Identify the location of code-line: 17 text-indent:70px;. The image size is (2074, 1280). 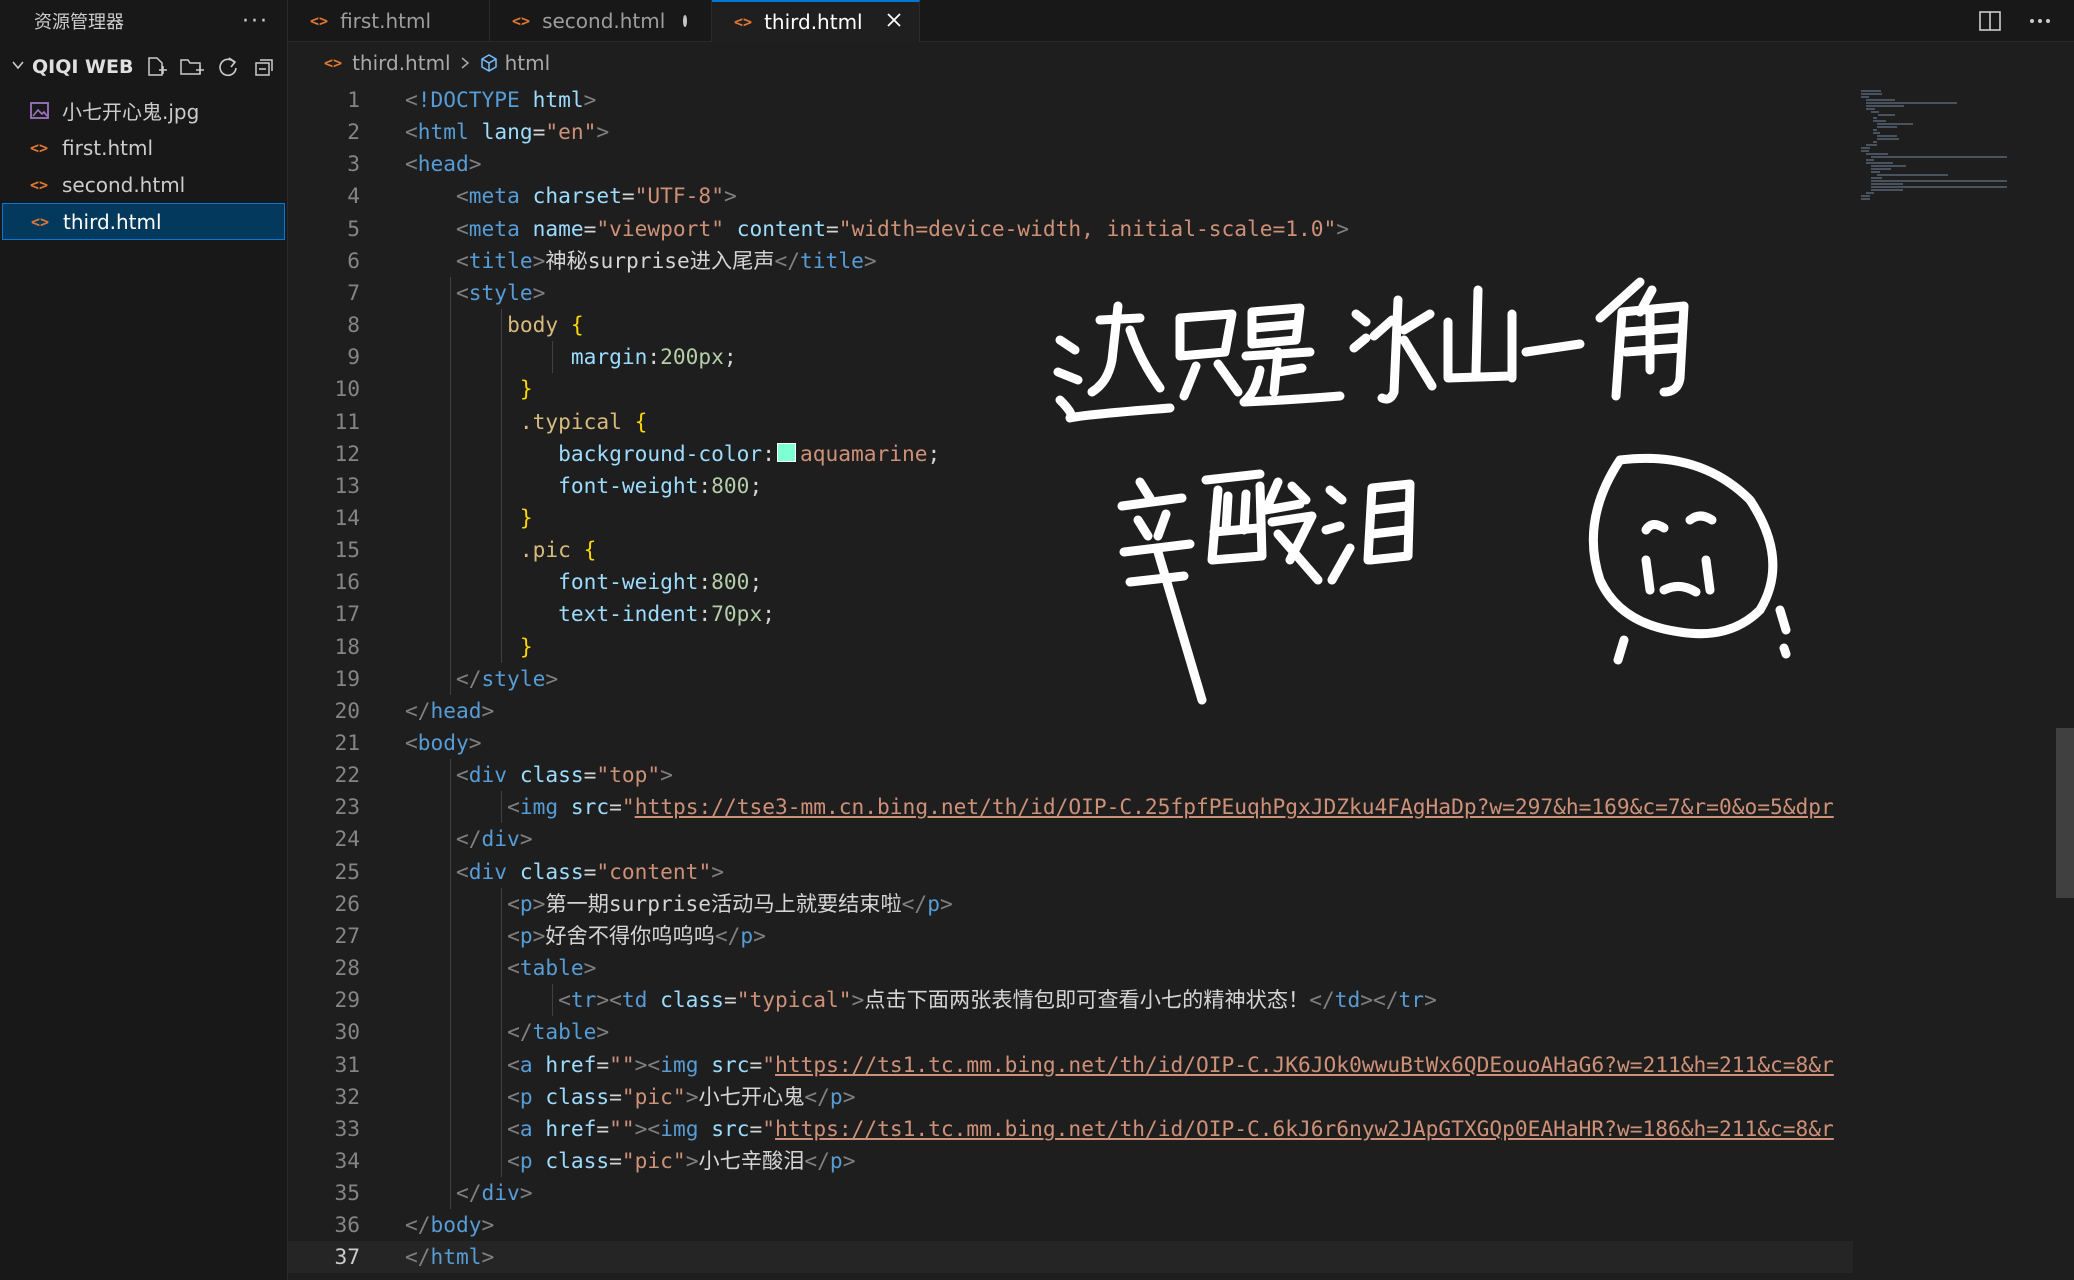
(1070, 614).